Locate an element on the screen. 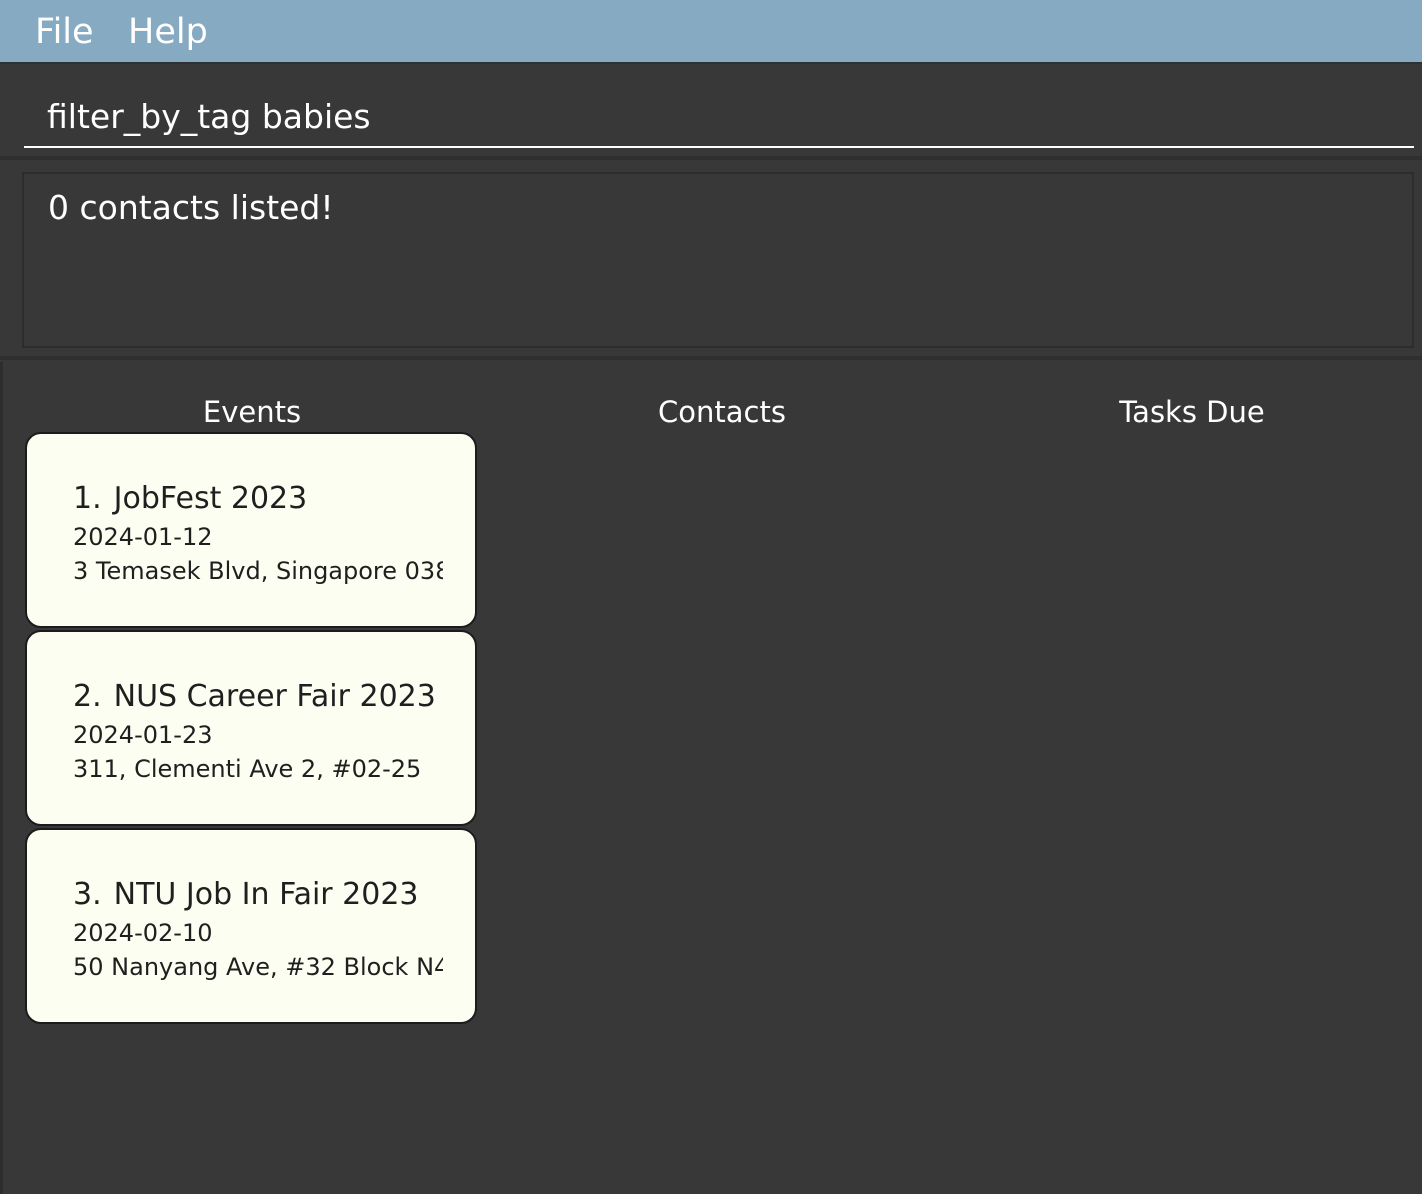 Image resolution: width=1422 pixels, height=1194 pixels. event-name: JobFest 2023 is located at coordinates (210, 498).